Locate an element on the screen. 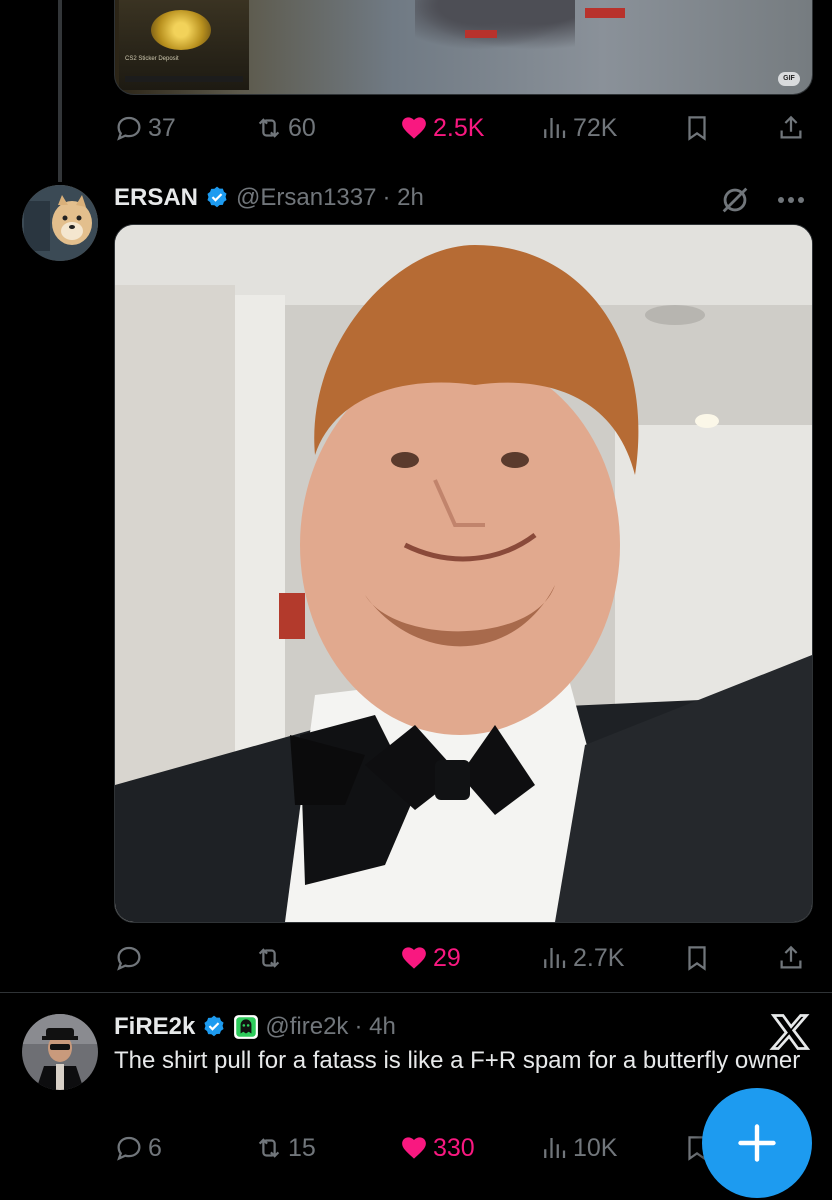 This screenshot has height=1200, width=832. like-button: 2.5K is located at coordinates (441, 128).